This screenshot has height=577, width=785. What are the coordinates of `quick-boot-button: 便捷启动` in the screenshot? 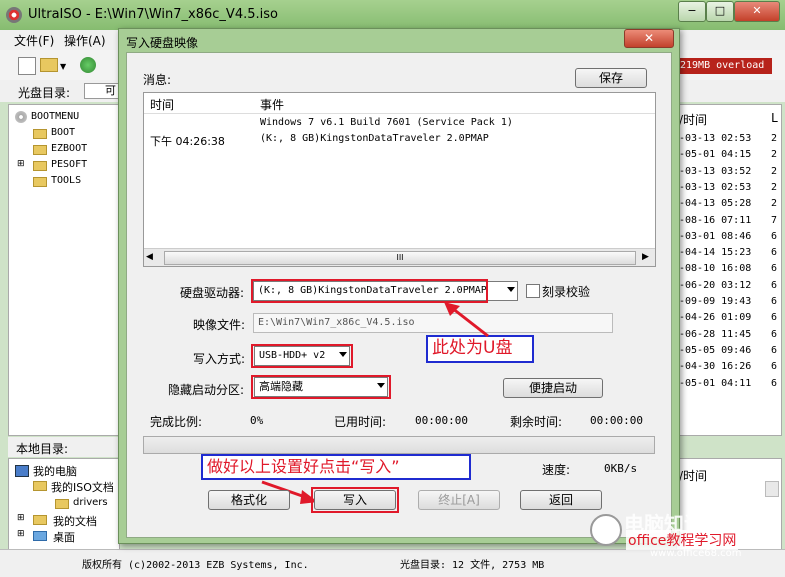 It's located at (553, 388).